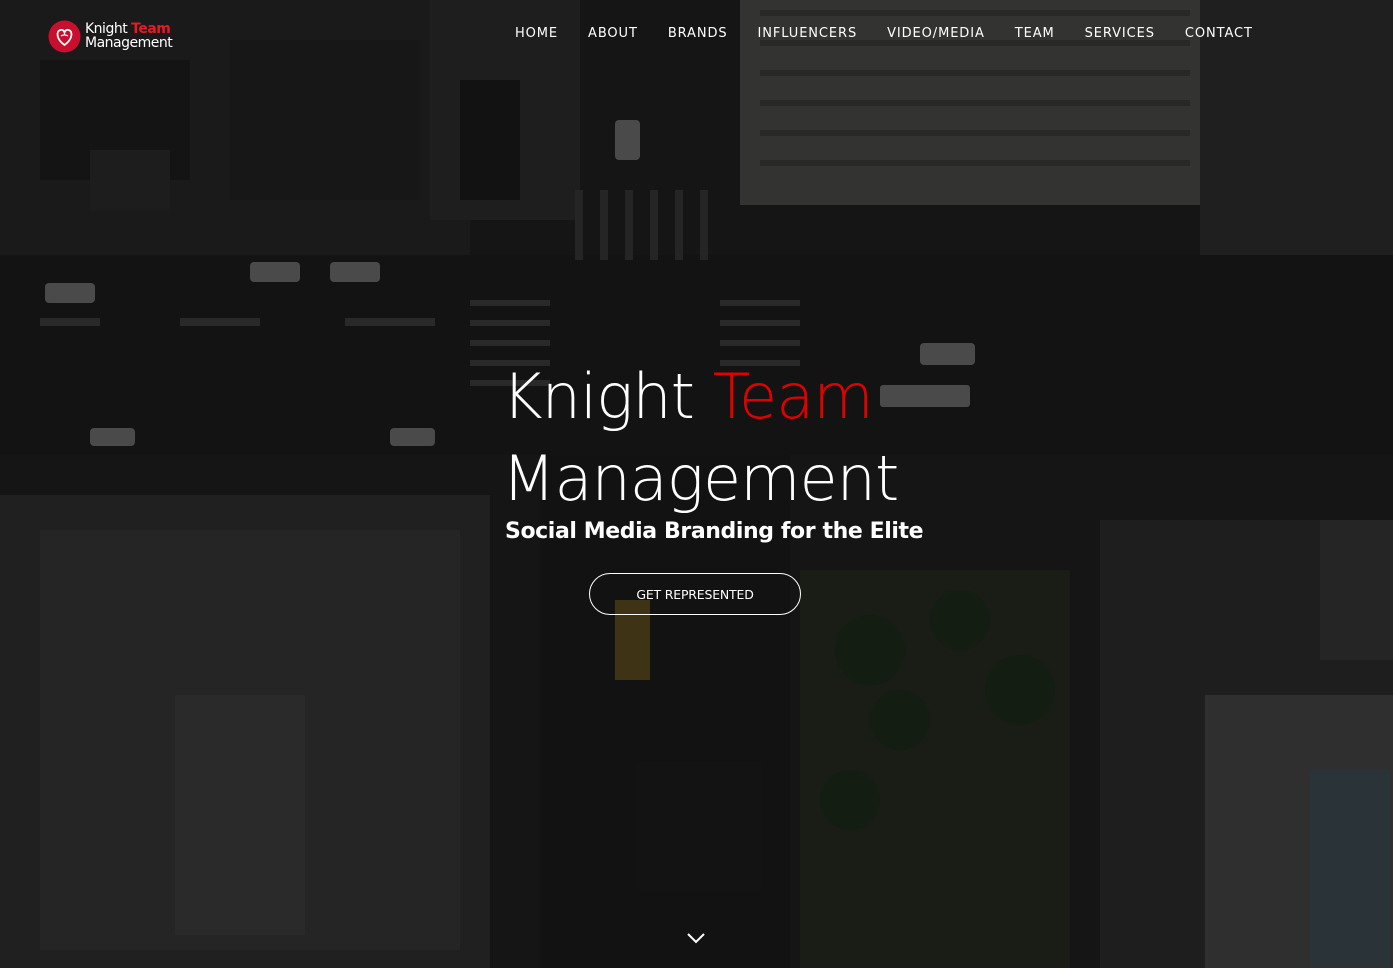 The image size is (1393, 968). What do you see at coordinates (129, 43) in the screenshot?
I see `logo-word-management: Management` at bounding box center [129, 43].